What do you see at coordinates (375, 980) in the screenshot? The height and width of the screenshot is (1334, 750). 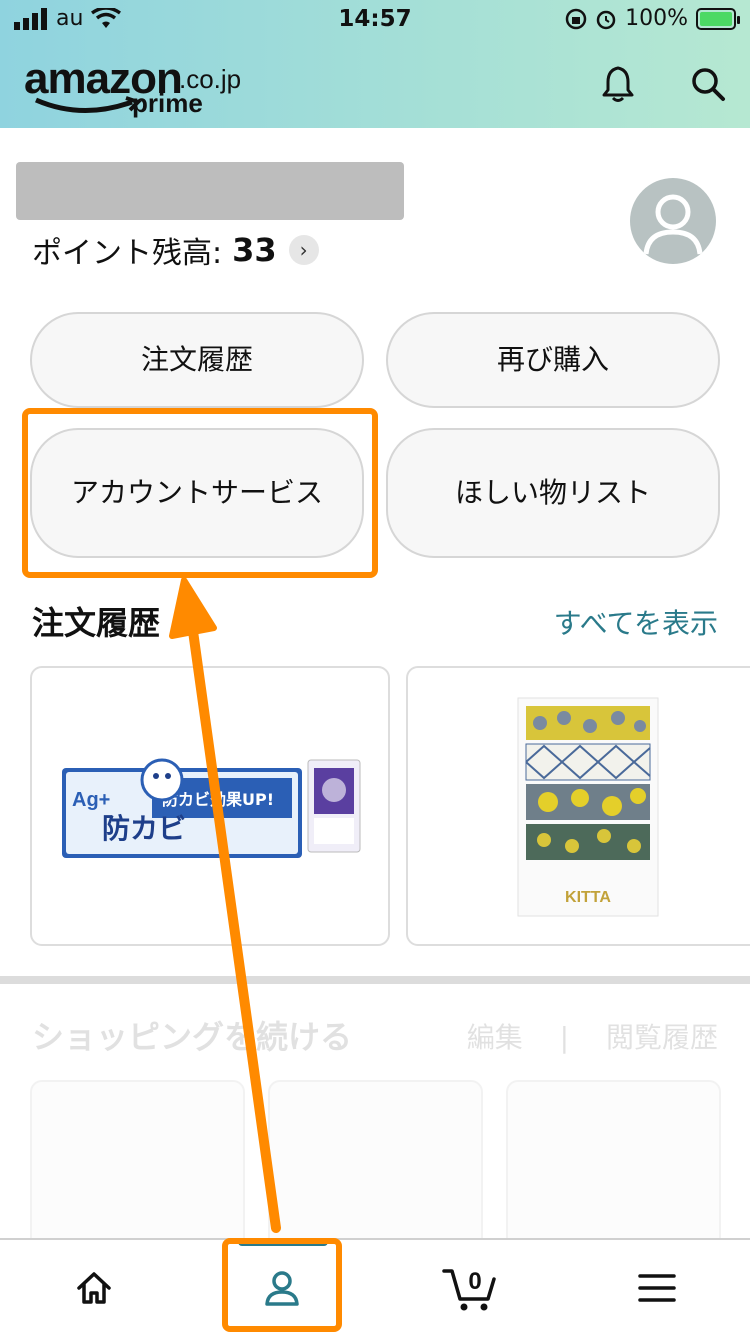 I see `section-divider` at bounding box center [375, 980].